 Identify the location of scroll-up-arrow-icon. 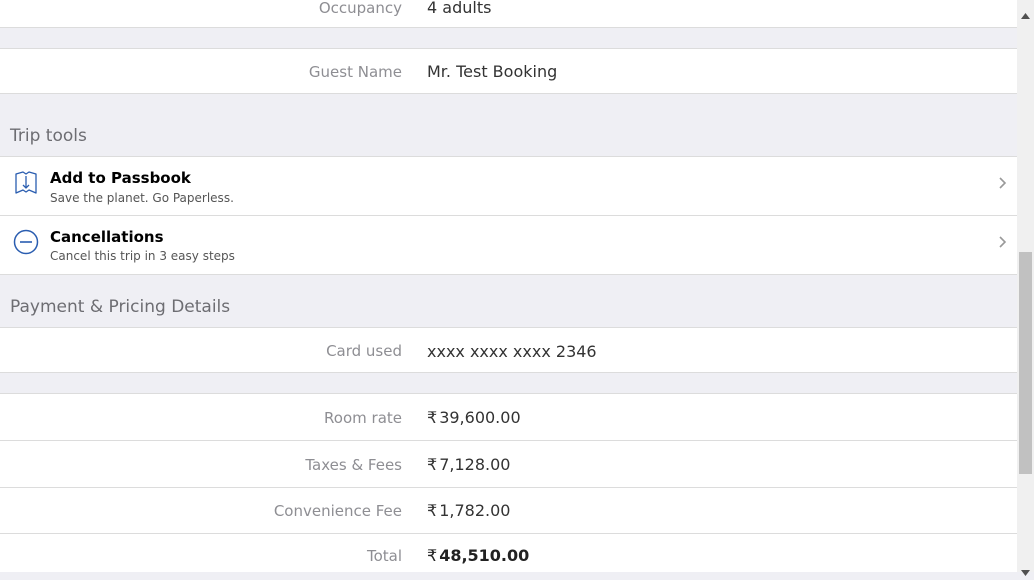
(1025, 11).